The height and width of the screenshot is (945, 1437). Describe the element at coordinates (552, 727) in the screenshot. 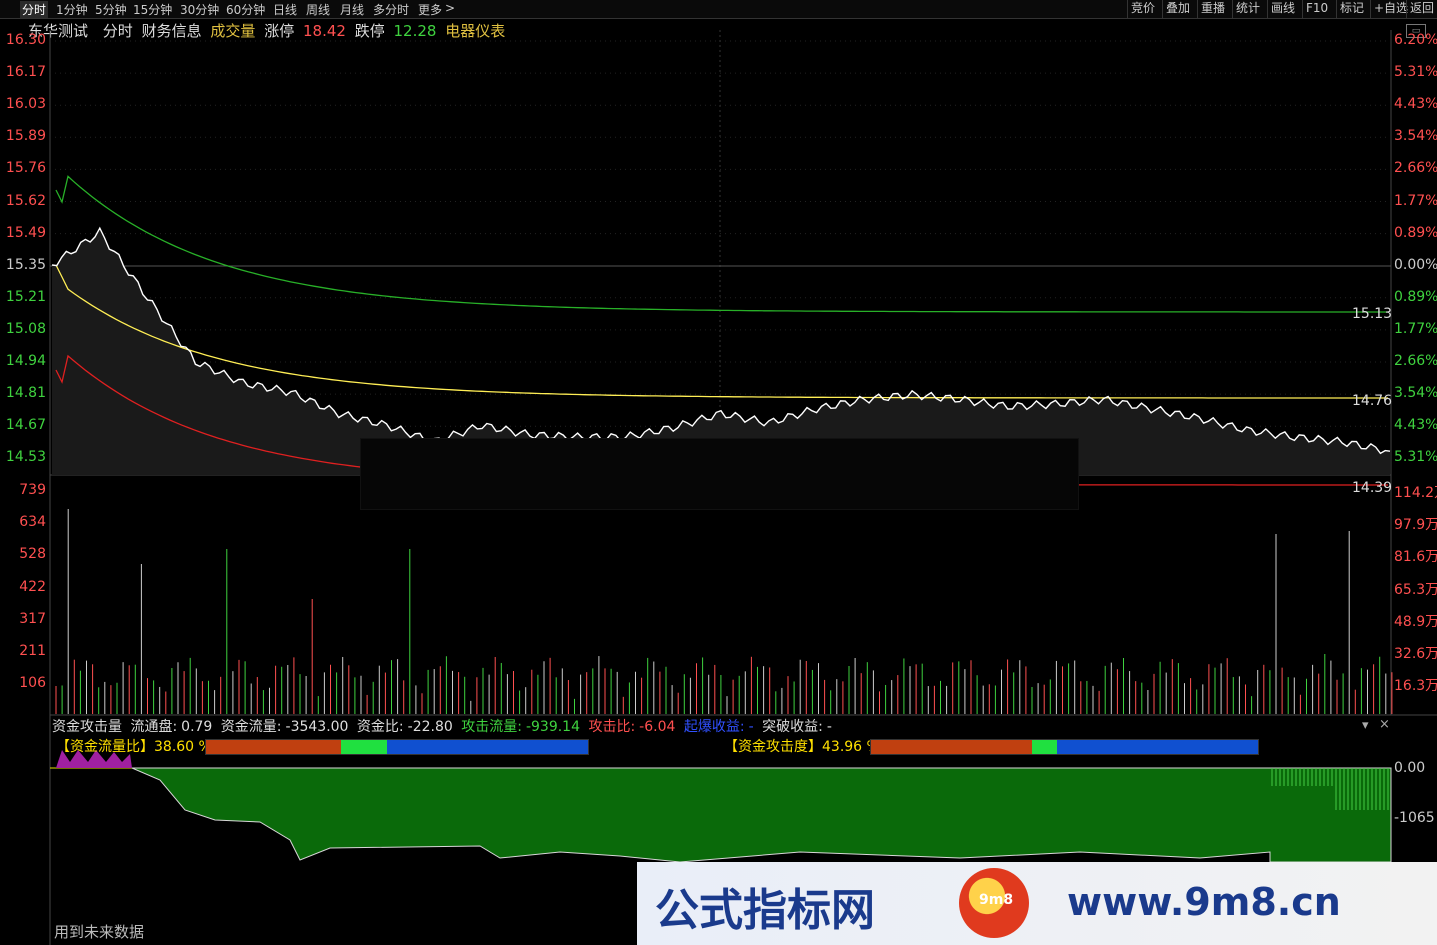

I see `attack-flow-value: -939.14` at that location.